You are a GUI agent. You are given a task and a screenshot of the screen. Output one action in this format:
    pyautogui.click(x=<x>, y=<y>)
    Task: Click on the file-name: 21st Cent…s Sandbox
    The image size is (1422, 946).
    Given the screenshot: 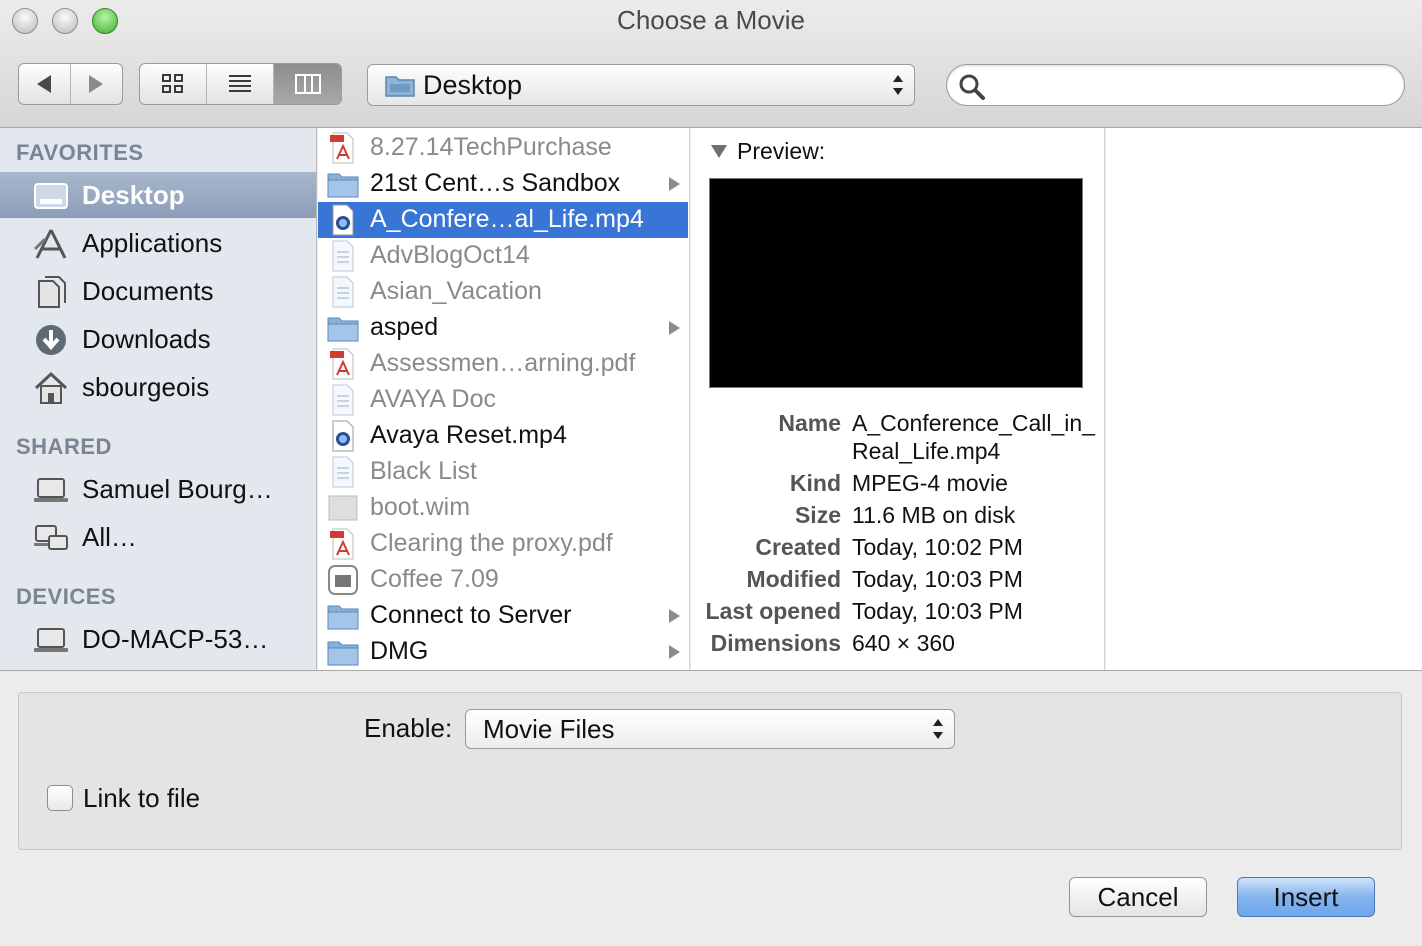 What is the action you would take?
    pyautogui.click(x=495, y=183)
    